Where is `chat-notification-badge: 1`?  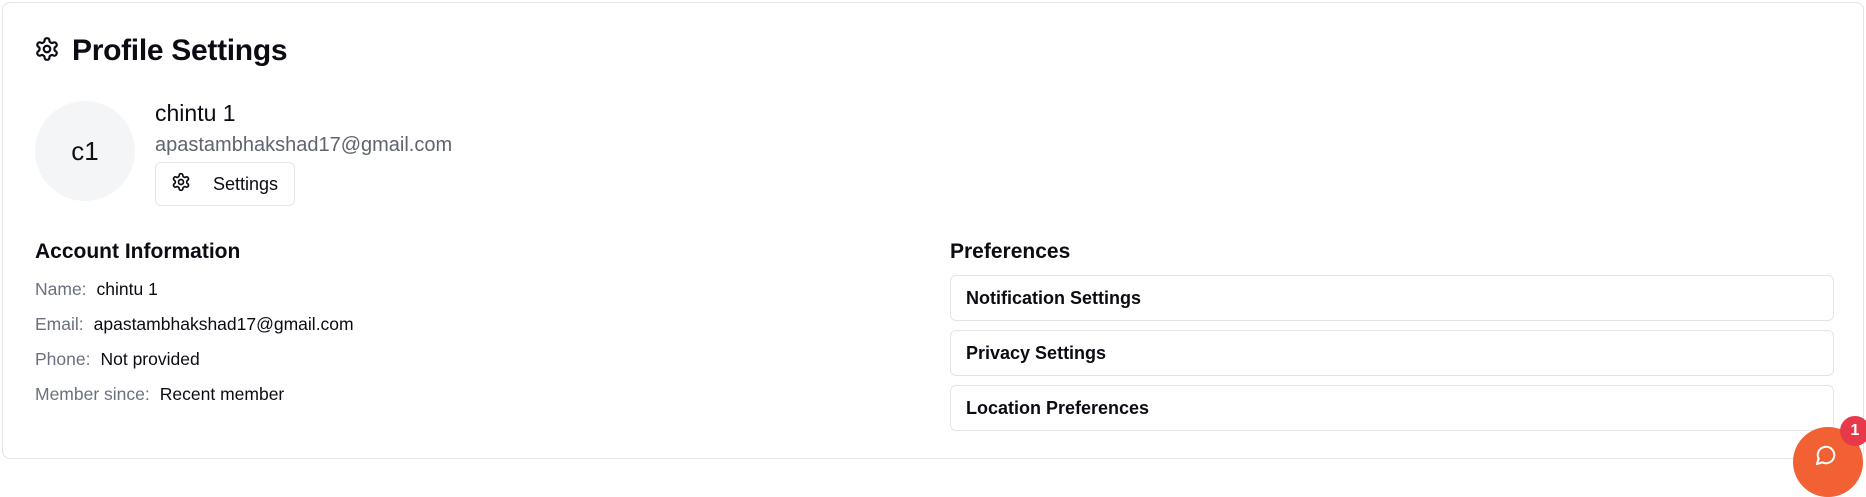 chat-notification-badge: 1 is located at coordinates (1853, 431).